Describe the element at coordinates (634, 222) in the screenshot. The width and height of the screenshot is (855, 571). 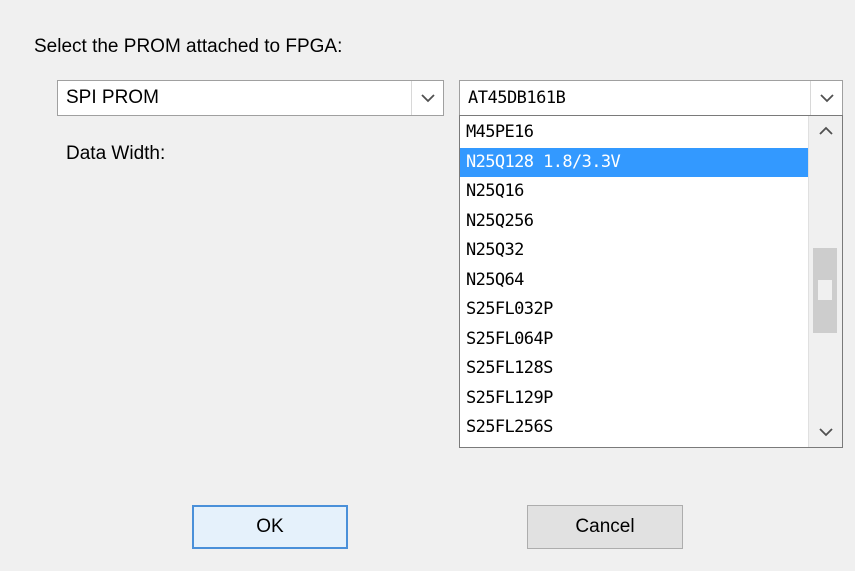
I see `dropdown-item: N25Q256` at that location.